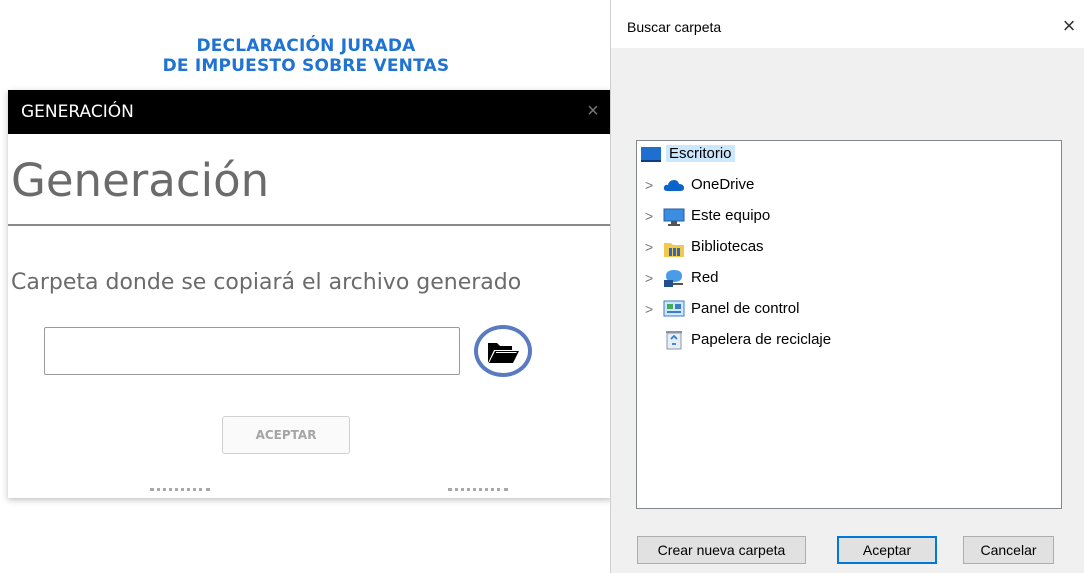 This screenshot has width=1084, height=573. I want to click on tree-item-label: Este equipo, so click(731, 215).